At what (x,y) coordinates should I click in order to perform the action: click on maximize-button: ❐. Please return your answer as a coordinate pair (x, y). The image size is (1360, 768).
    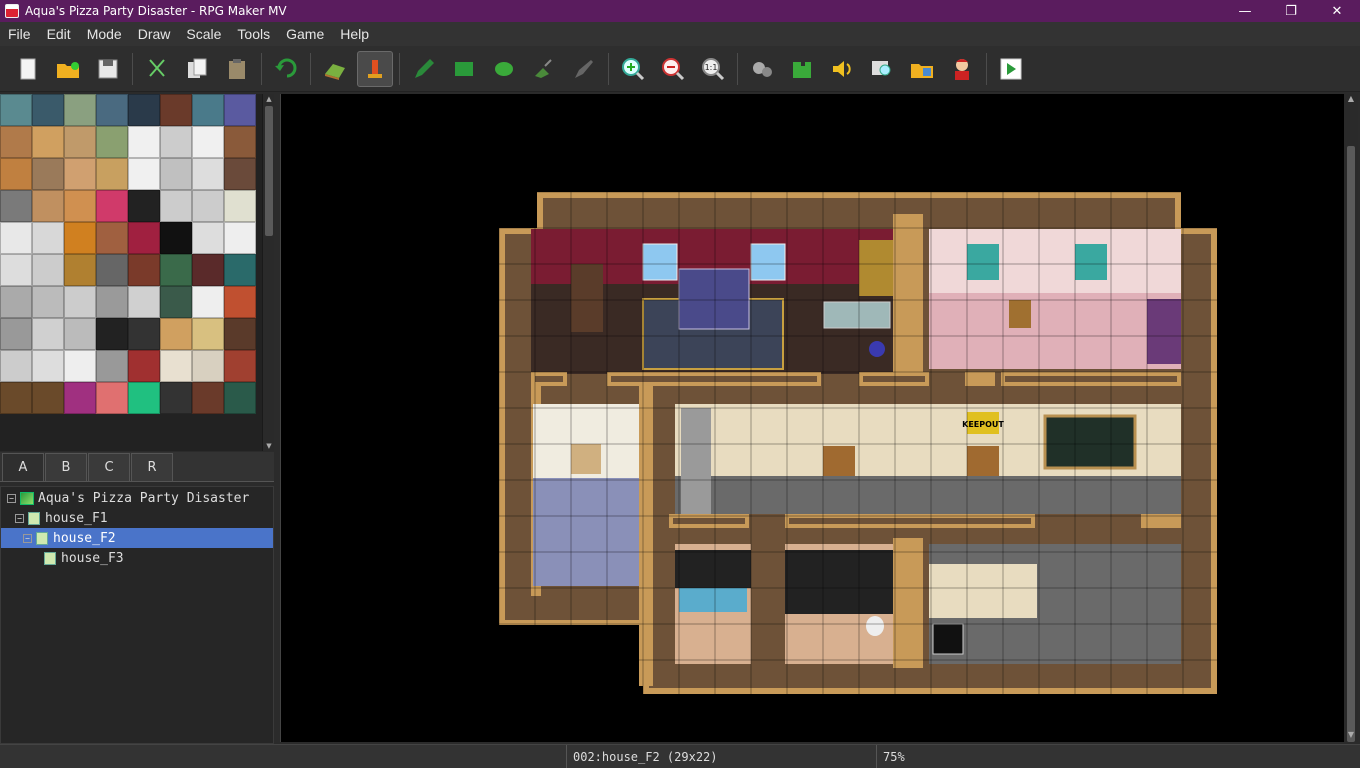
    Looking at the image, I should click on (1291, 11).